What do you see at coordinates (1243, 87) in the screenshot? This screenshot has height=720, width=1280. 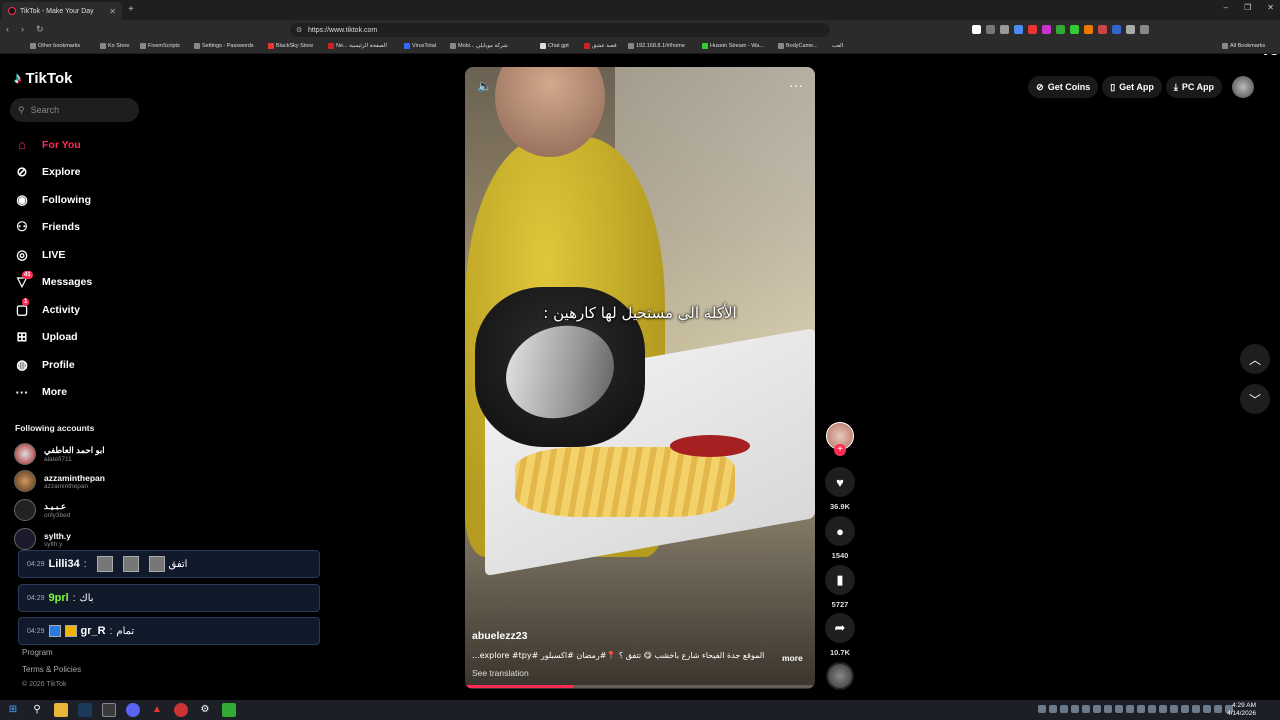 I see `user-avatar` at bounding box center [1243, 87].